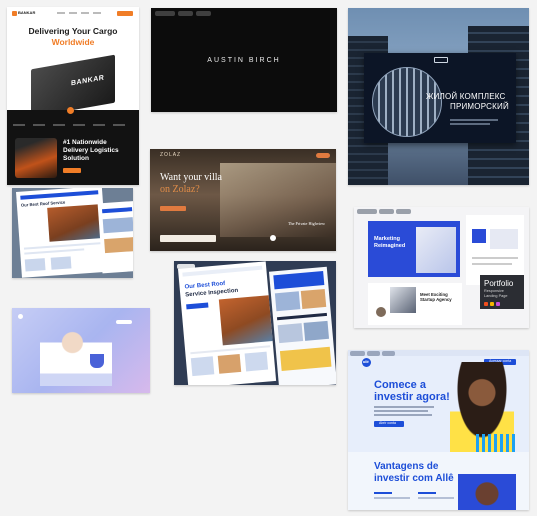  I want to click on pen-image, so click(436, 250).